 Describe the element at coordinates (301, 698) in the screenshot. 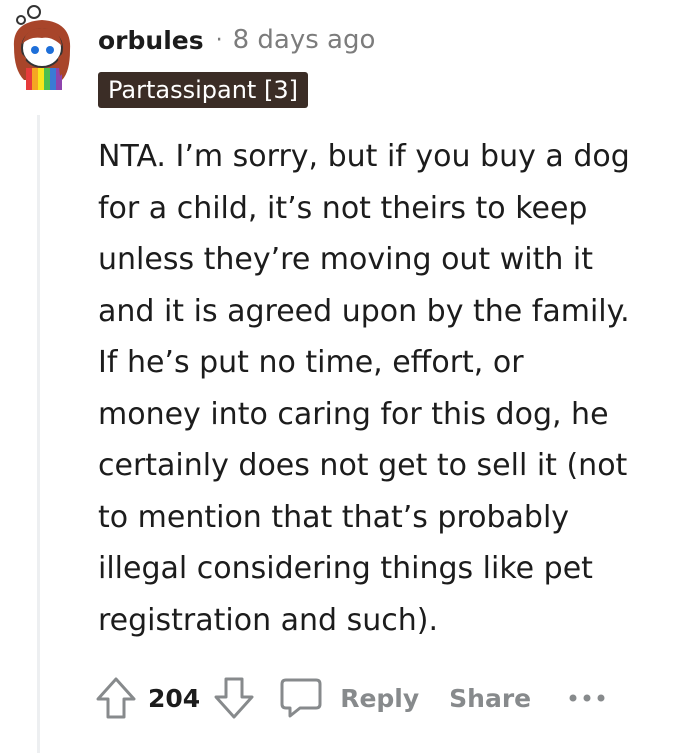

I see `speech-bubble-icon` at that location.